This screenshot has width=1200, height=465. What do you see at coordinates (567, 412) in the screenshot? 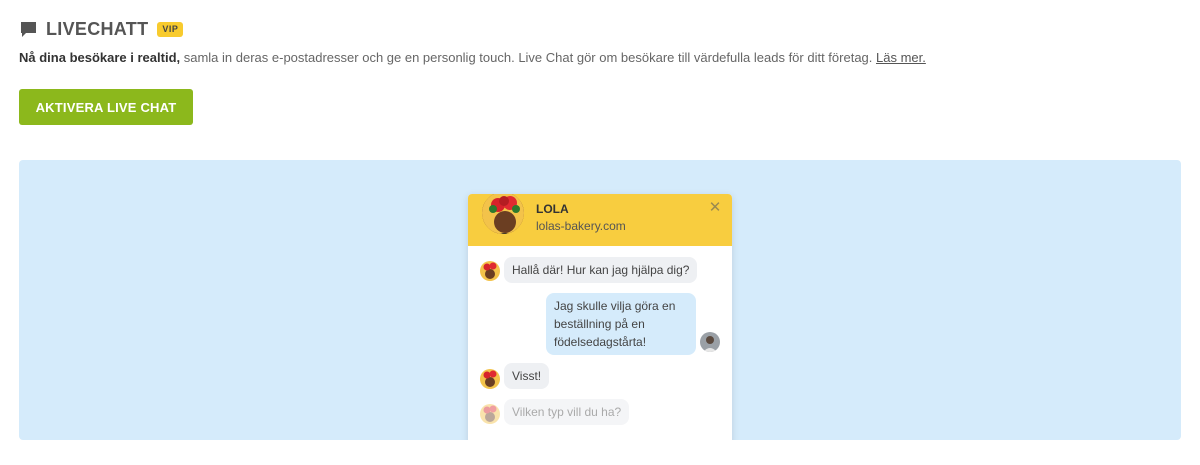
I see `chat-message-agent-typing: Vilken typ vill du ha?` at bounding box center [567, 412].